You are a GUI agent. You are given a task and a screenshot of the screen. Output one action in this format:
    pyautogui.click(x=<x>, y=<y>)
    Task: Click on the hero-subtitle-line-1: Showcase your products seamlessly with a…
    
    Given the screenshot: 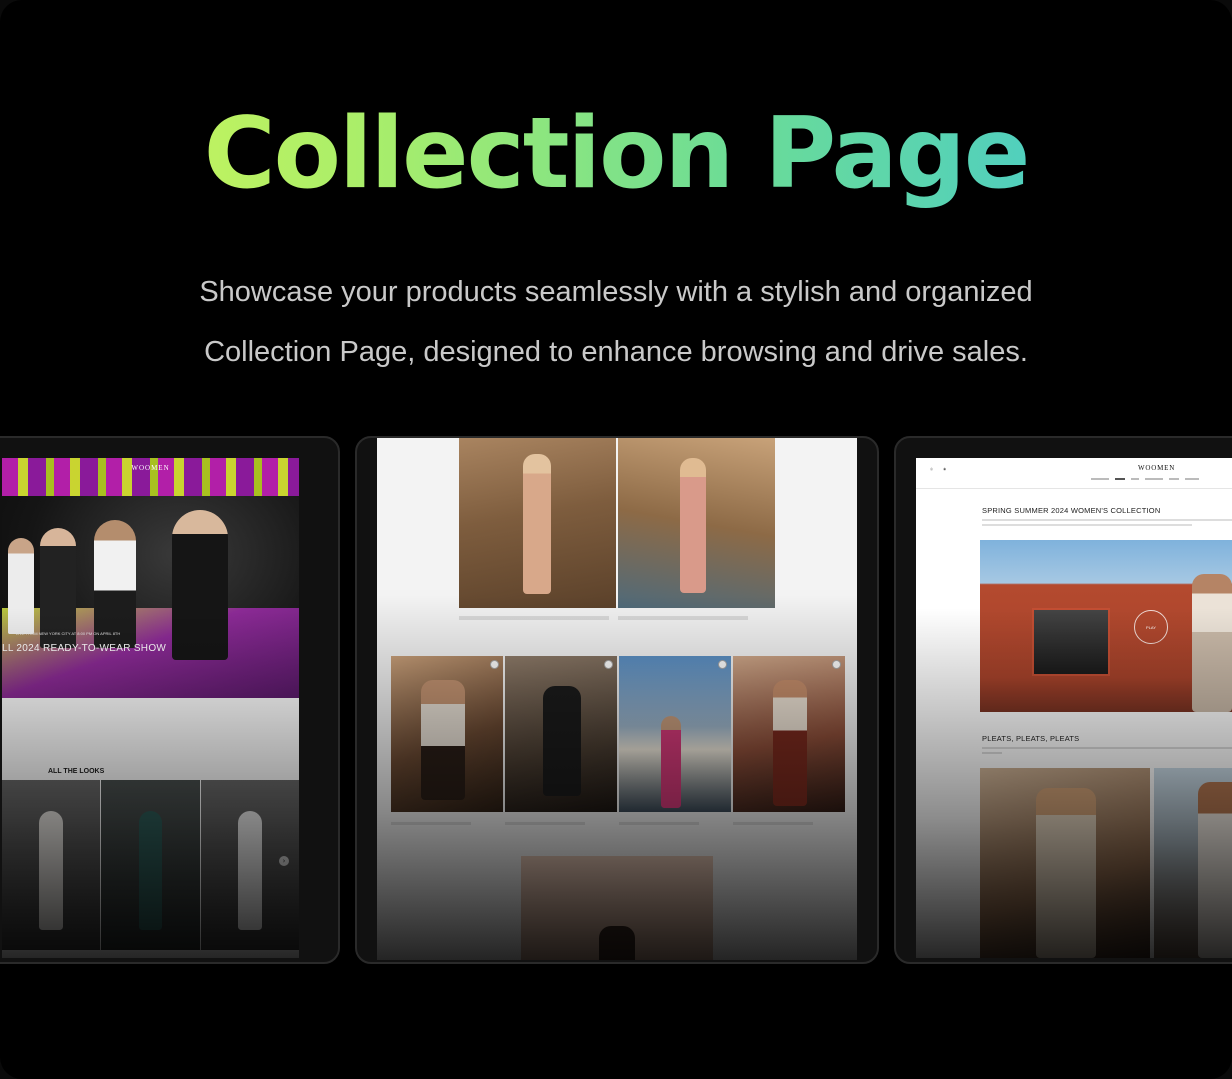 What is the action you would take?
    pyautogui.click(x=616, y=292)
    